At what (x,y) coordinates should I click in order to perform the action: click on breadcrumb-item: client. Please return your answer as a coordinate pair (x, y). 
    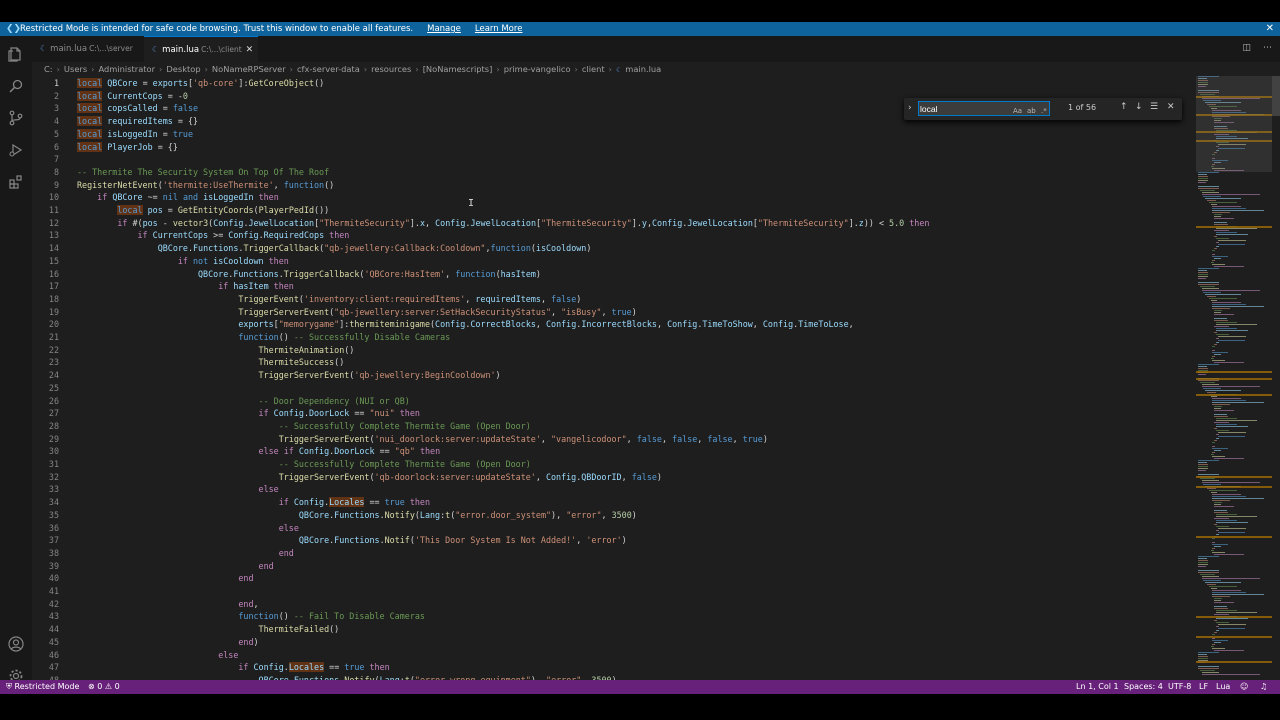
    Looking at the image, I should click on (593, 69).